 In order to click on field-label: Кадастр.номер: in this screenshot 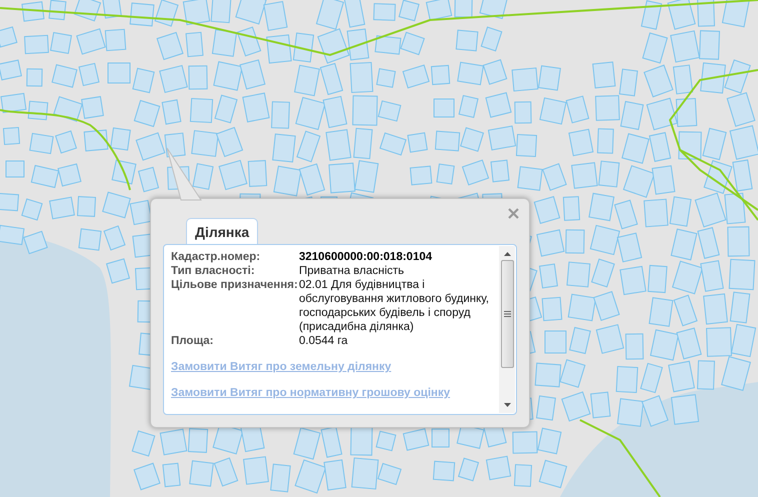, I will do `click(216, 257)`.